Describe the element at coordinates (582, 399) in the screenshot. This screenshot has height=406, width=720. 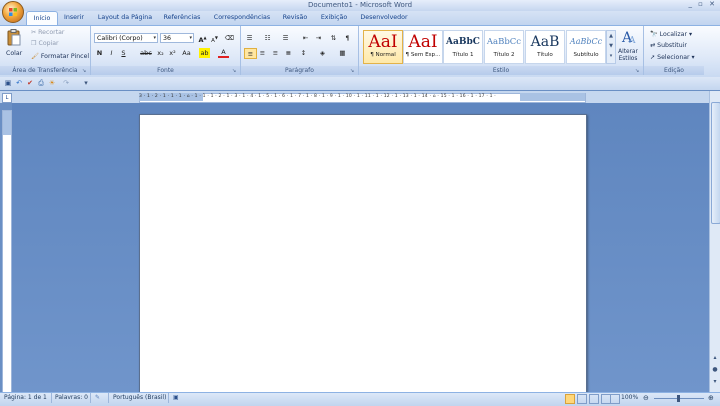
I see `full-screen-view-icon` at that location.